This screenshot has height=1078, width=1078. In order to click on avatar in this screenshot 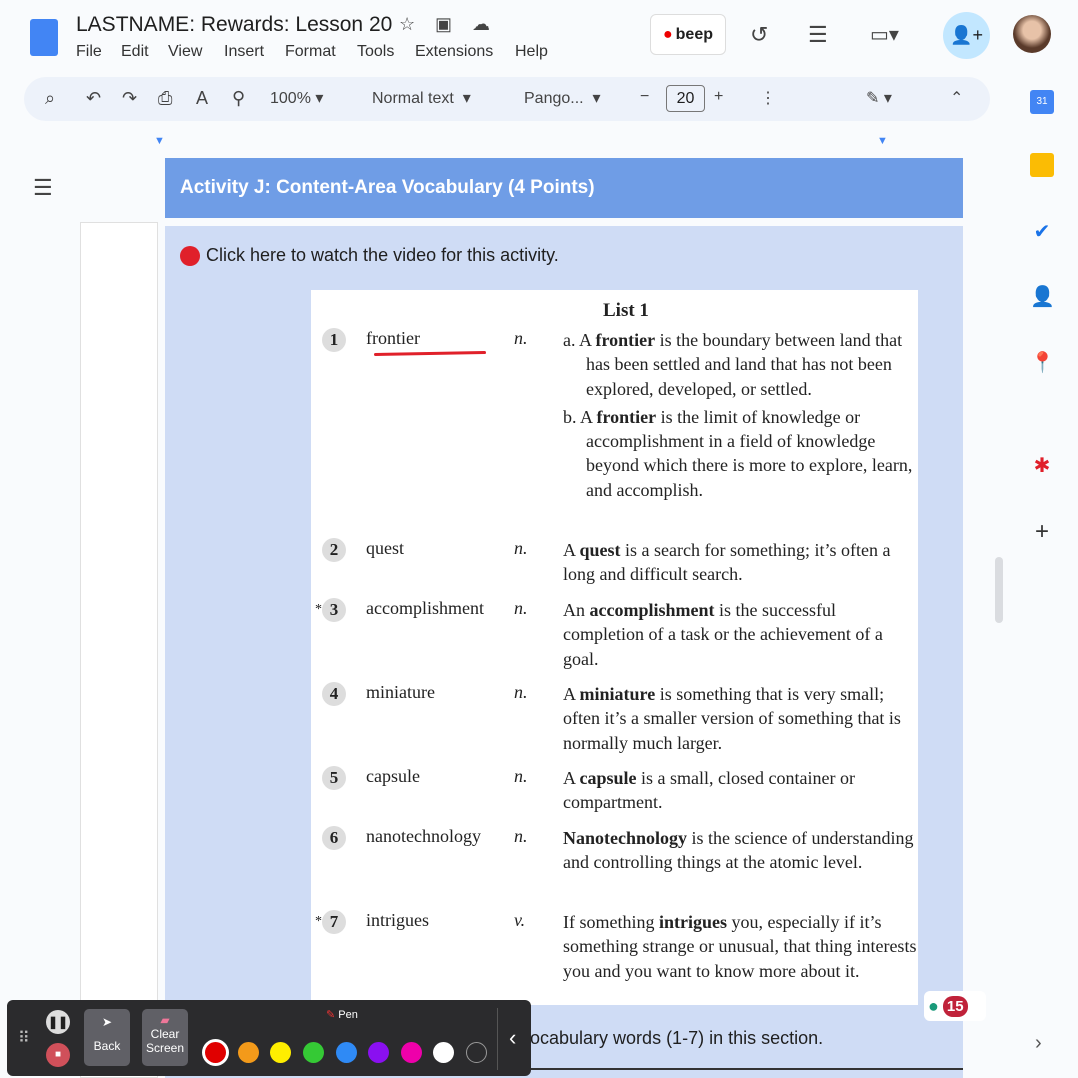, I will do `click(1032, 34)`.